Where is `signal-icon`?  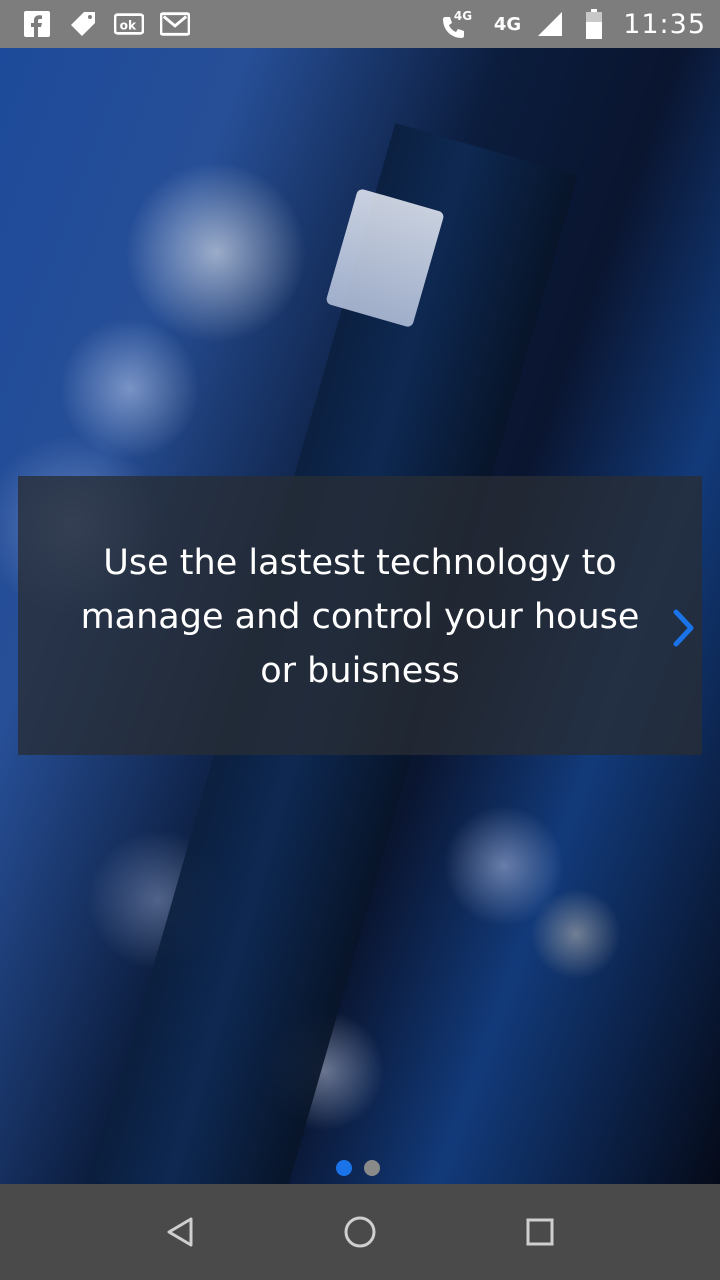 signal-icon is located at coordinates (550, 24).